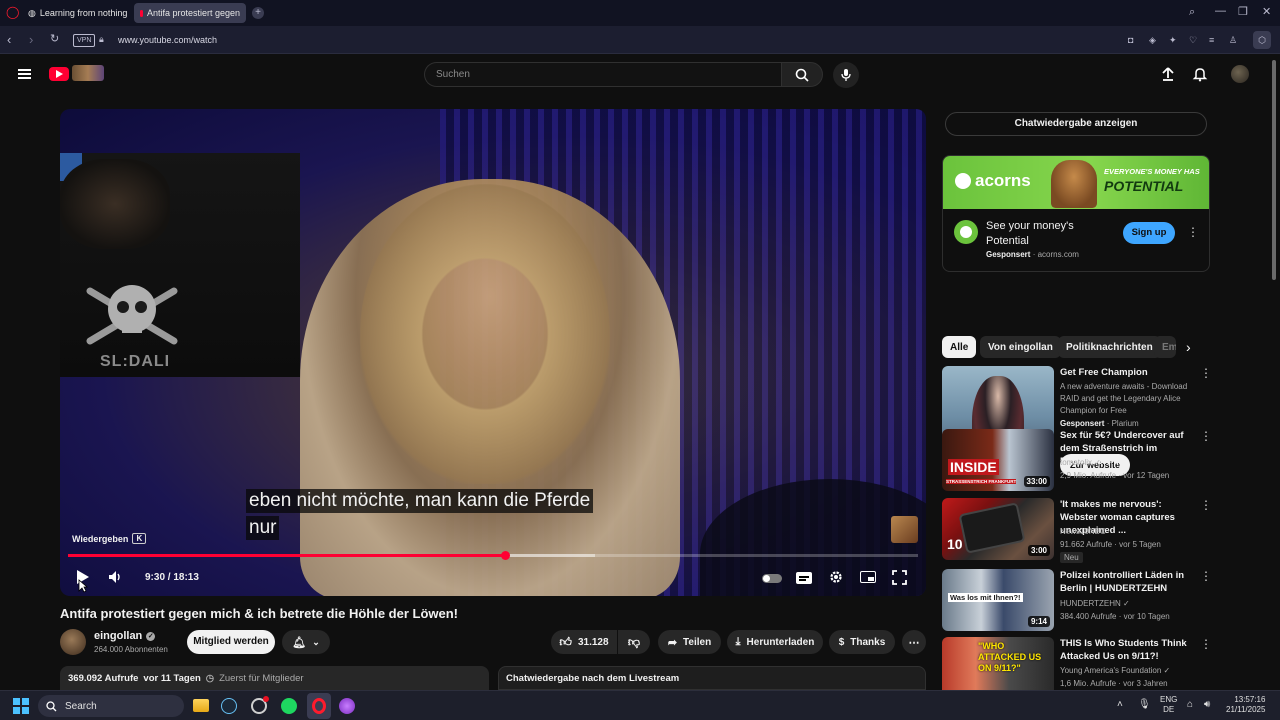 This screenshot has height=720, width=1280. I want to click on new-tab-icon: +, so click(258, 13).